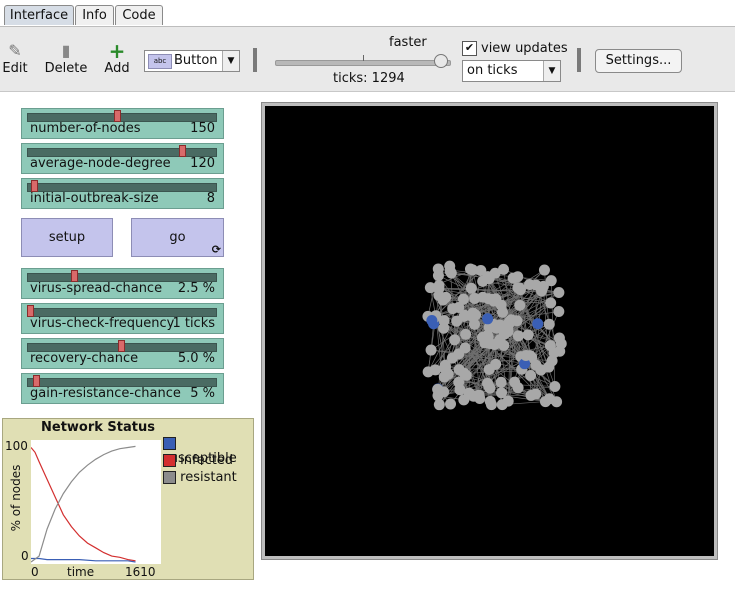 This screenshot has width=735, height=592. I want to click on slider-thumb, so click(182, 151).